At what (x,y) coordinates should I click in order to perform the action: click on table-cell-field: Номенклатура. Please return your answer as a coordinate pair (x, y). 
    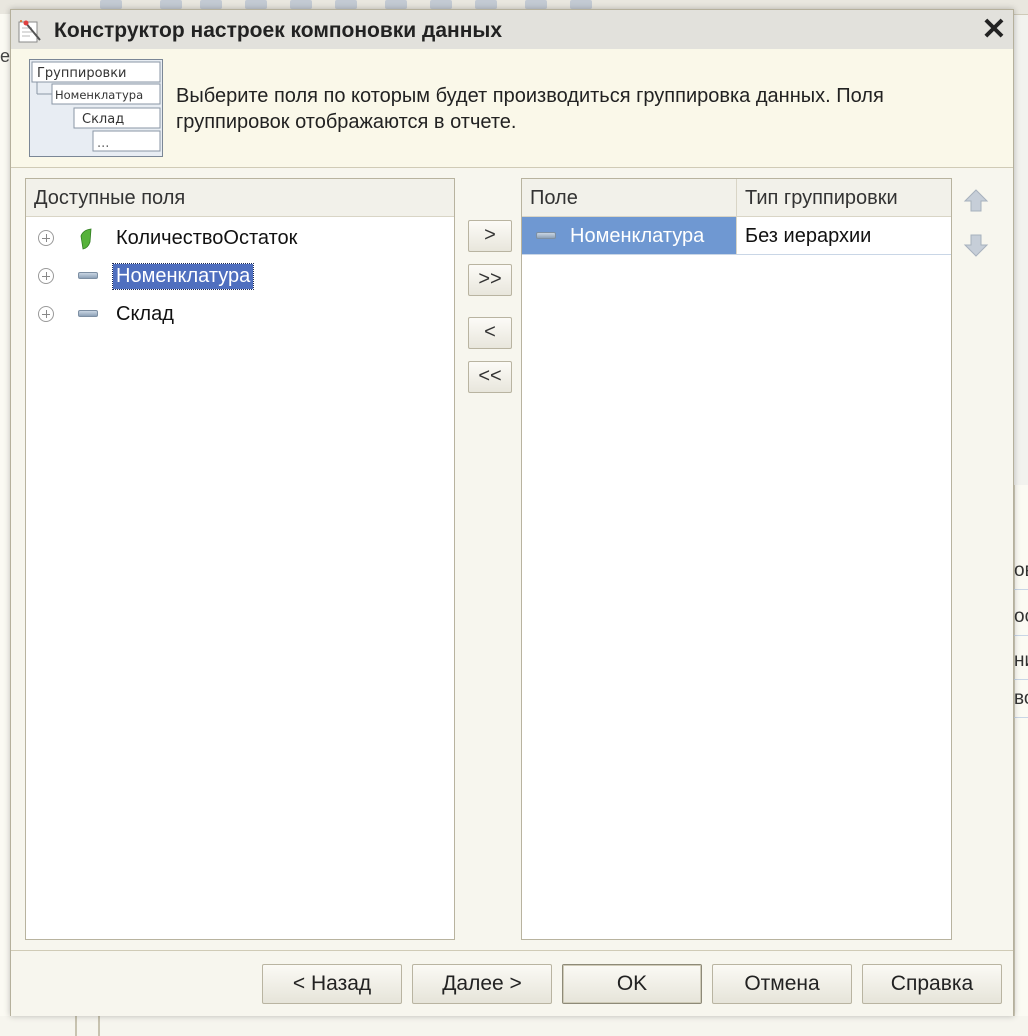
    Looking at the image, I should click on (629, 235).